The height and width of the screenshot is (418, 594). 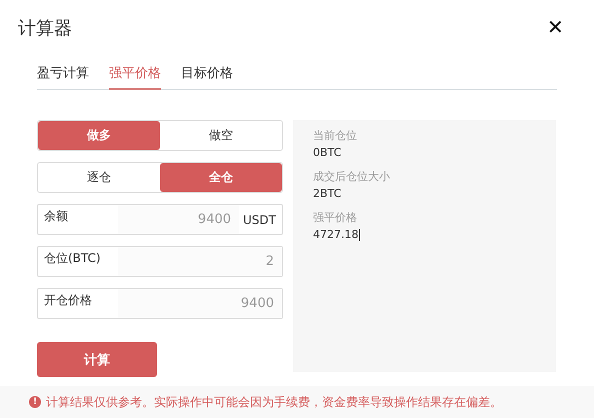 What do you see at coordinates (68, 300) in the screenshot?
I see `field-label: 开仓价格` at bounding box center [68, 300].